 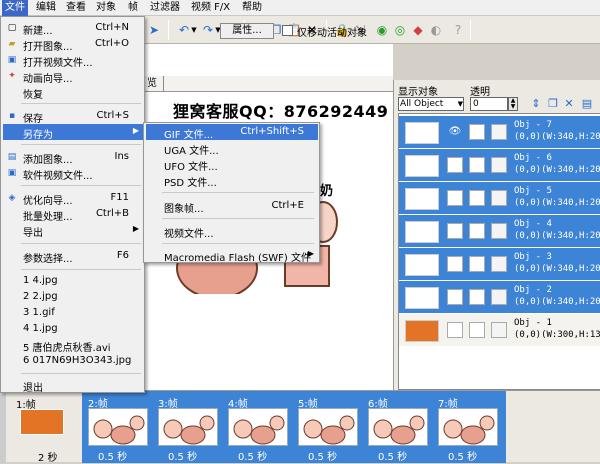 What do you see at coordinates (232, 132) in the screenshot?
I see `submenu-item-gif: GIF 文件... Ctrl+Shift+S` at bounding box center [232, 132].